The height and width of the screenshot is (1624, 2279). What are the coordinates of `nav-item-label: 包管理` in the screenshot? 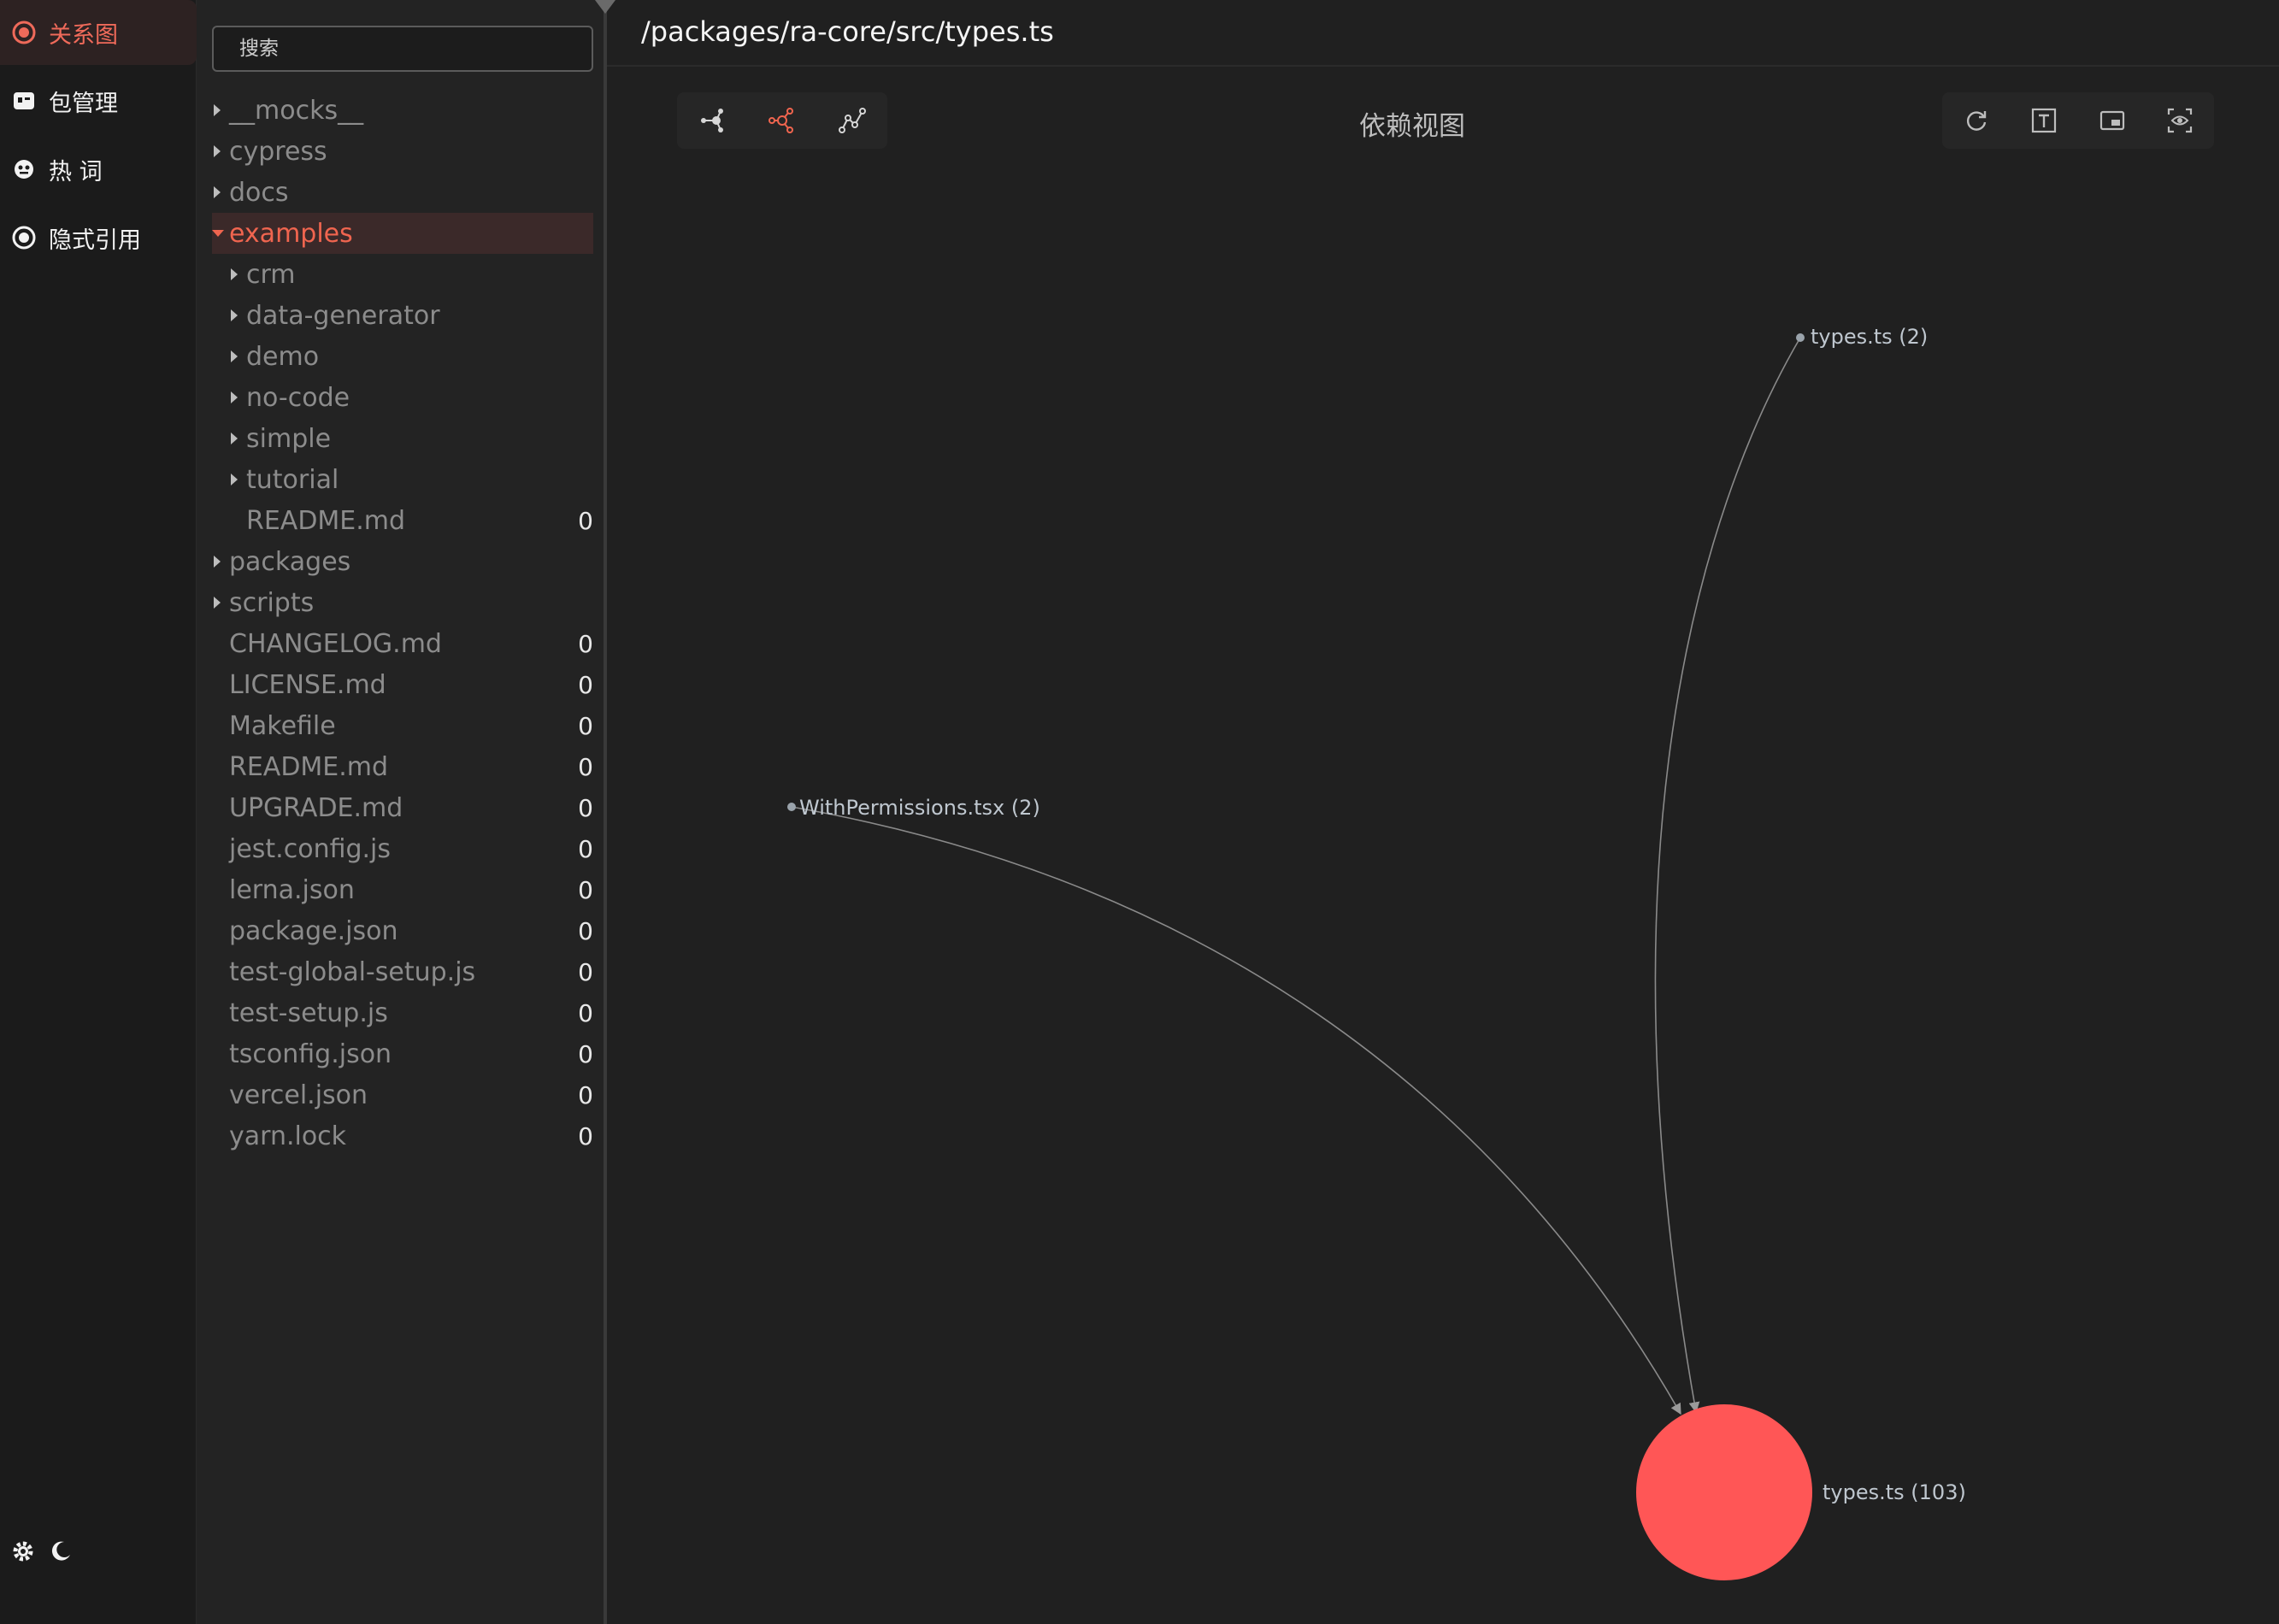 It's located at (83, 103).